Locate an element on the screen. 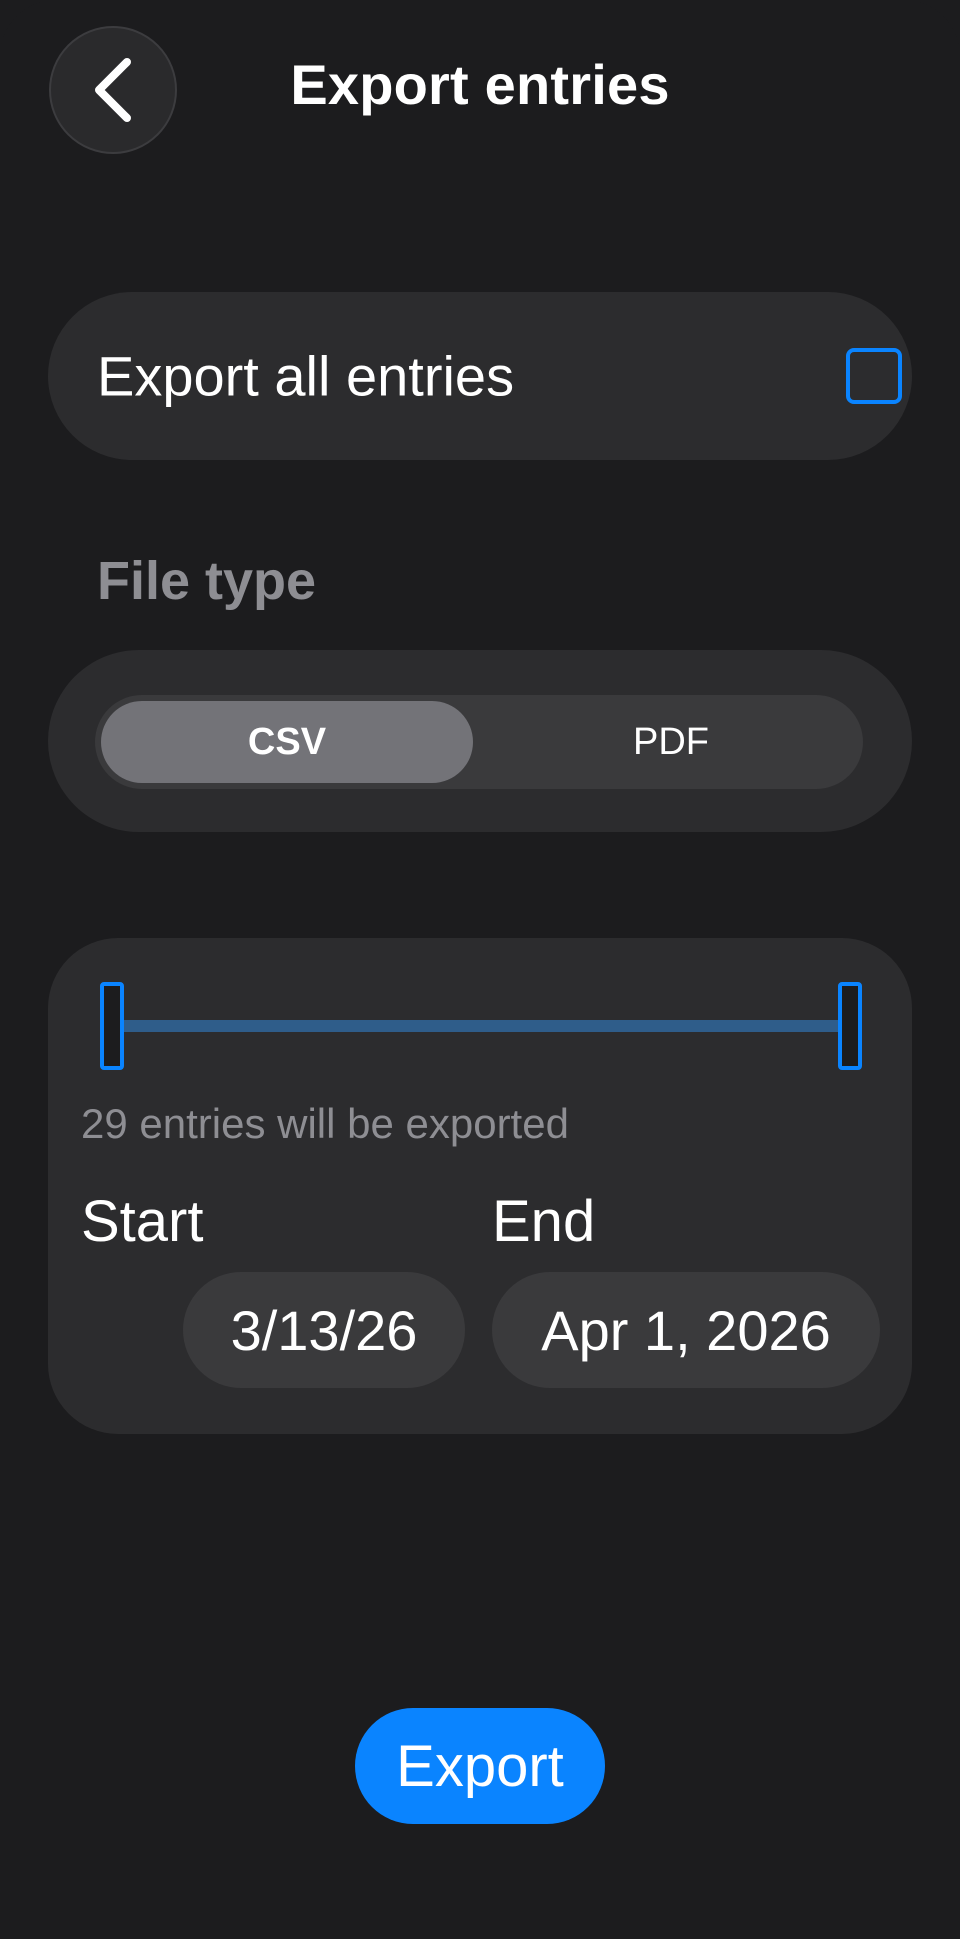  date-range-slider-track is located at coordinates (486, 1026).